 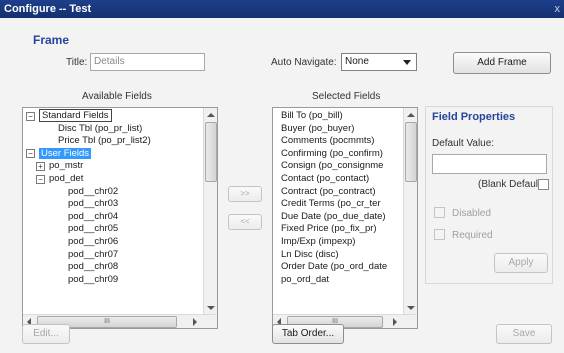 I want to click on tree-item-label: User Fields, so click(x=65, y=153).